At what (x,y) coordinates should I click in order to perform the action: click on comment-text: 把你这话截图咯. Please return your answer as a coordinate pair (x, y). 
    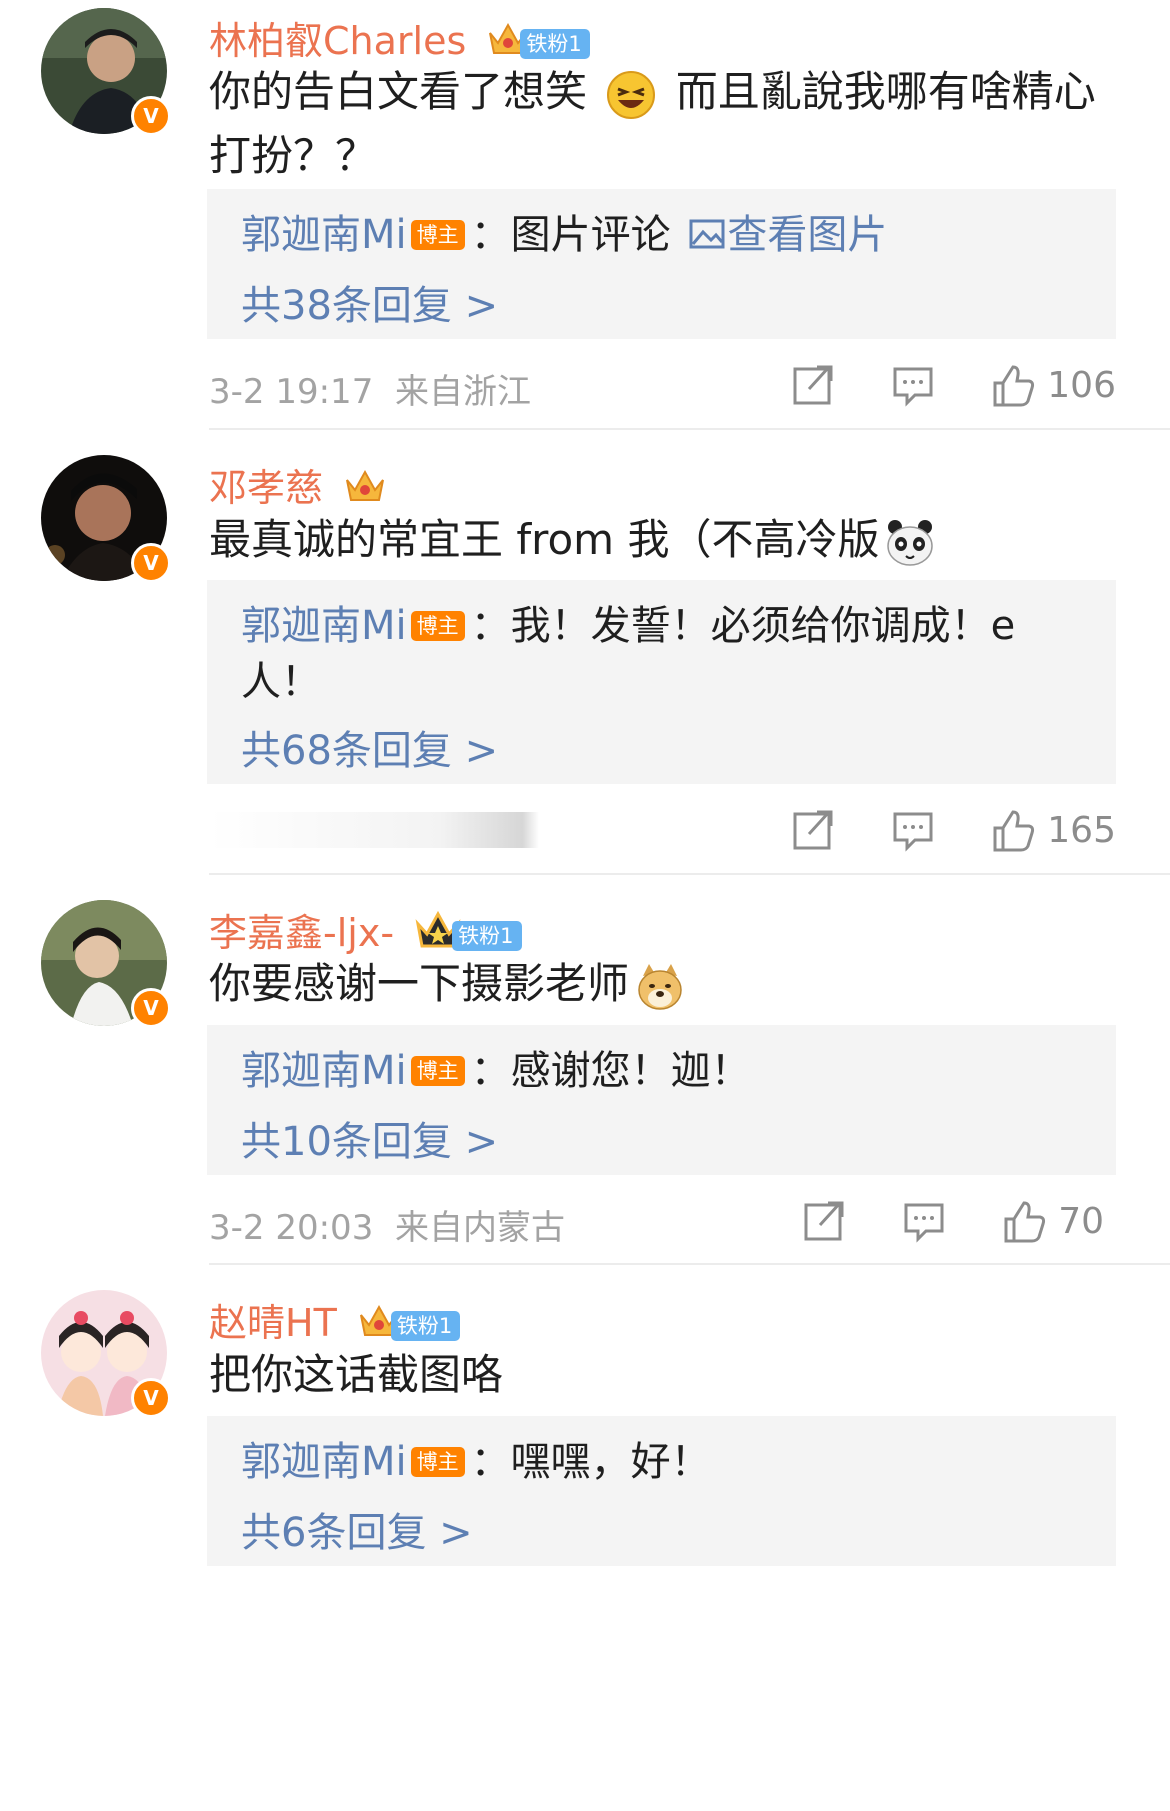
    Looking at the image, I should click on (356, 1374).